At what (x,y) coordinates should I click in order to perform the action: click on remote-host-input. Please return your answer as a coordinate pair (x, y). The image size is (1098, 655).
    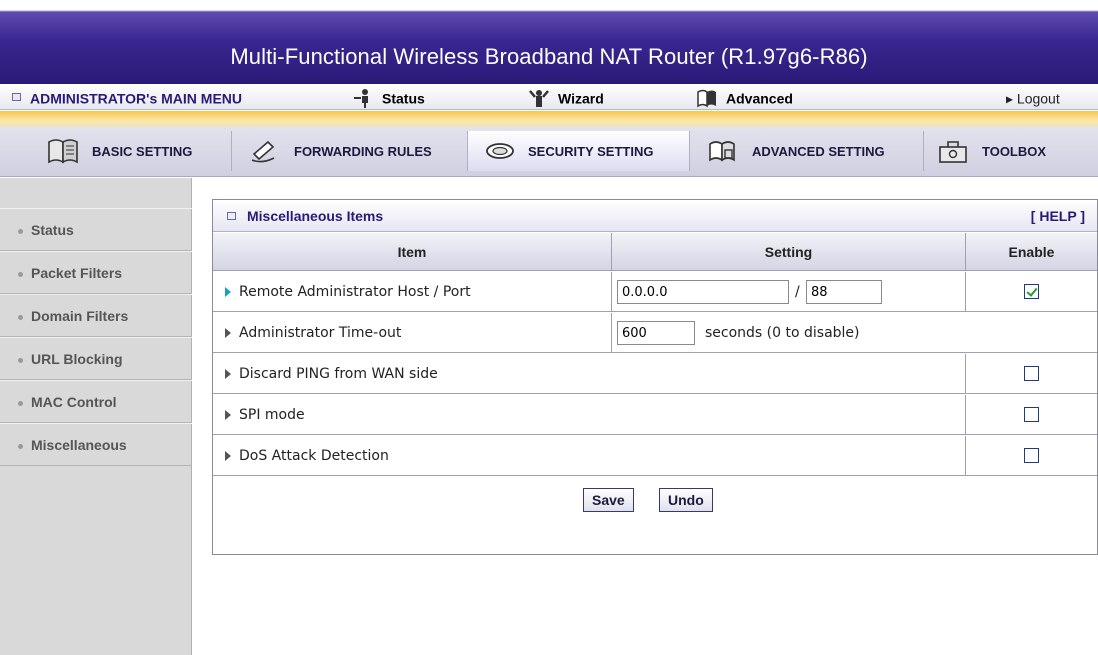
    Looking at the image, I should click on (703, 292).